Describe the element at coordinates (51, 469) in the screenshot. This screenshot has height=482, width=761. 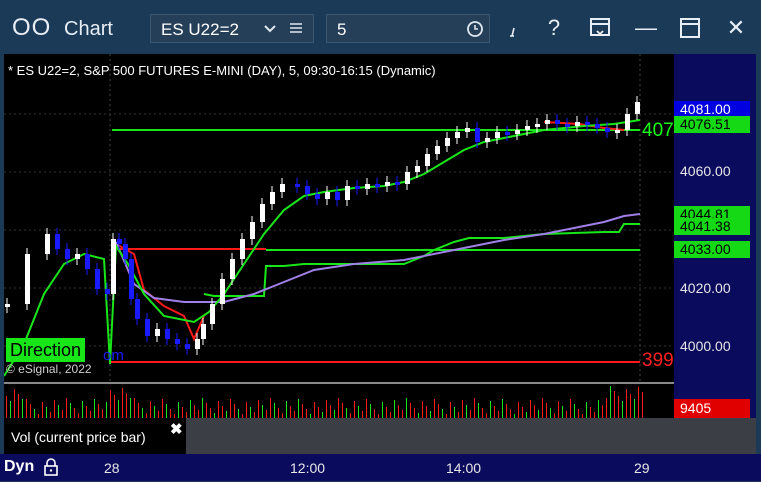
I see `lock-icon` at that location.